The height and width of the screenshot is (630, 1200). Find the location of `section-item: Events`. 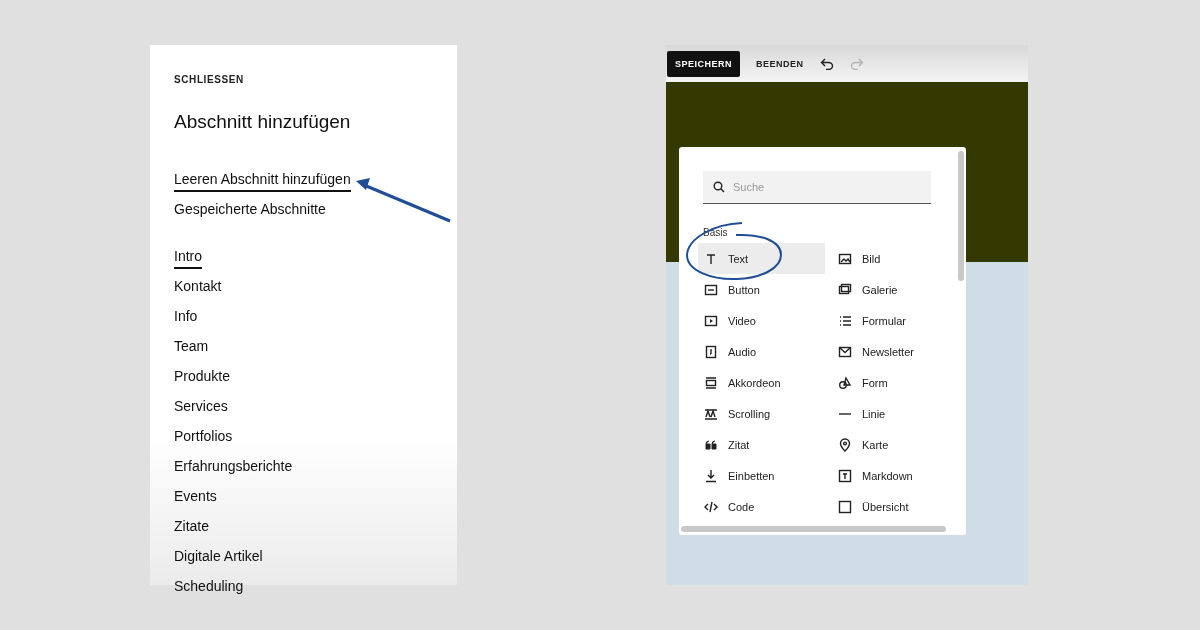

section-item: Events is located at coordinates (195, 498).